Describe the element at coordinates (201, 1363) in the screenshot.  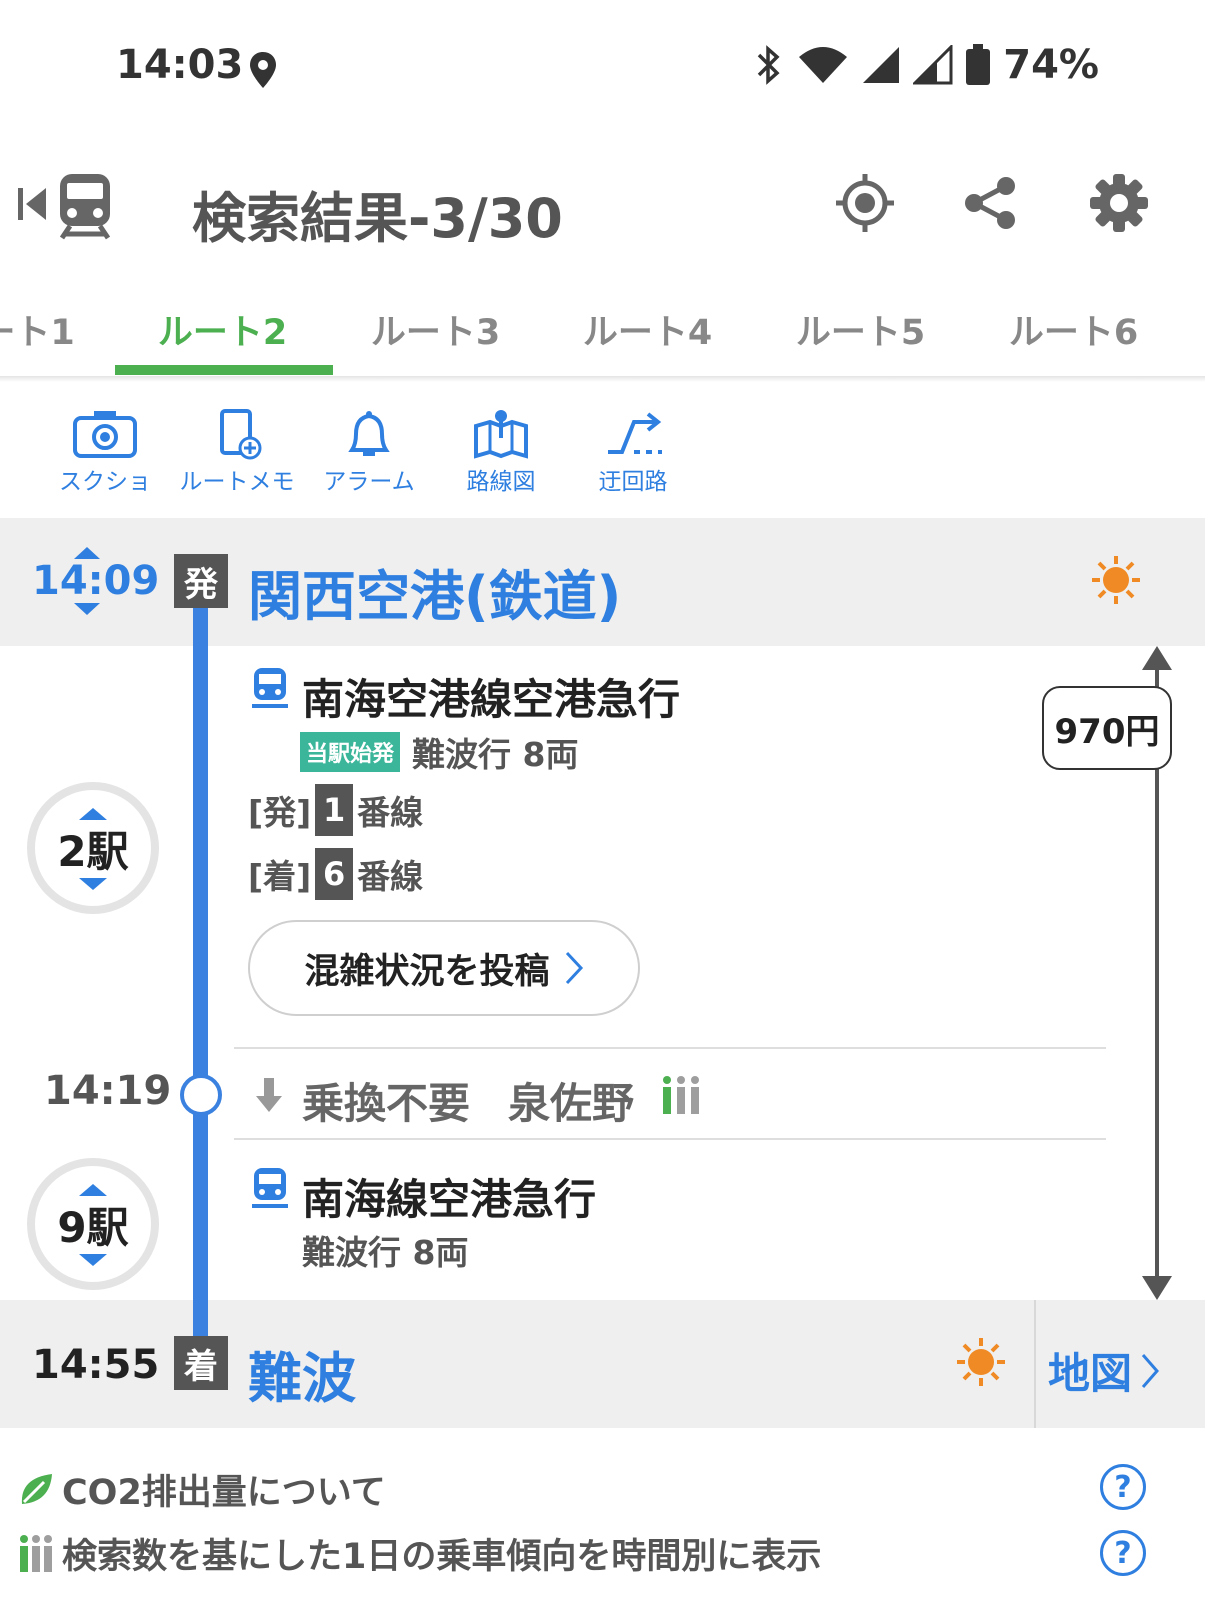
I see `arrival-badge: 着` at that location.